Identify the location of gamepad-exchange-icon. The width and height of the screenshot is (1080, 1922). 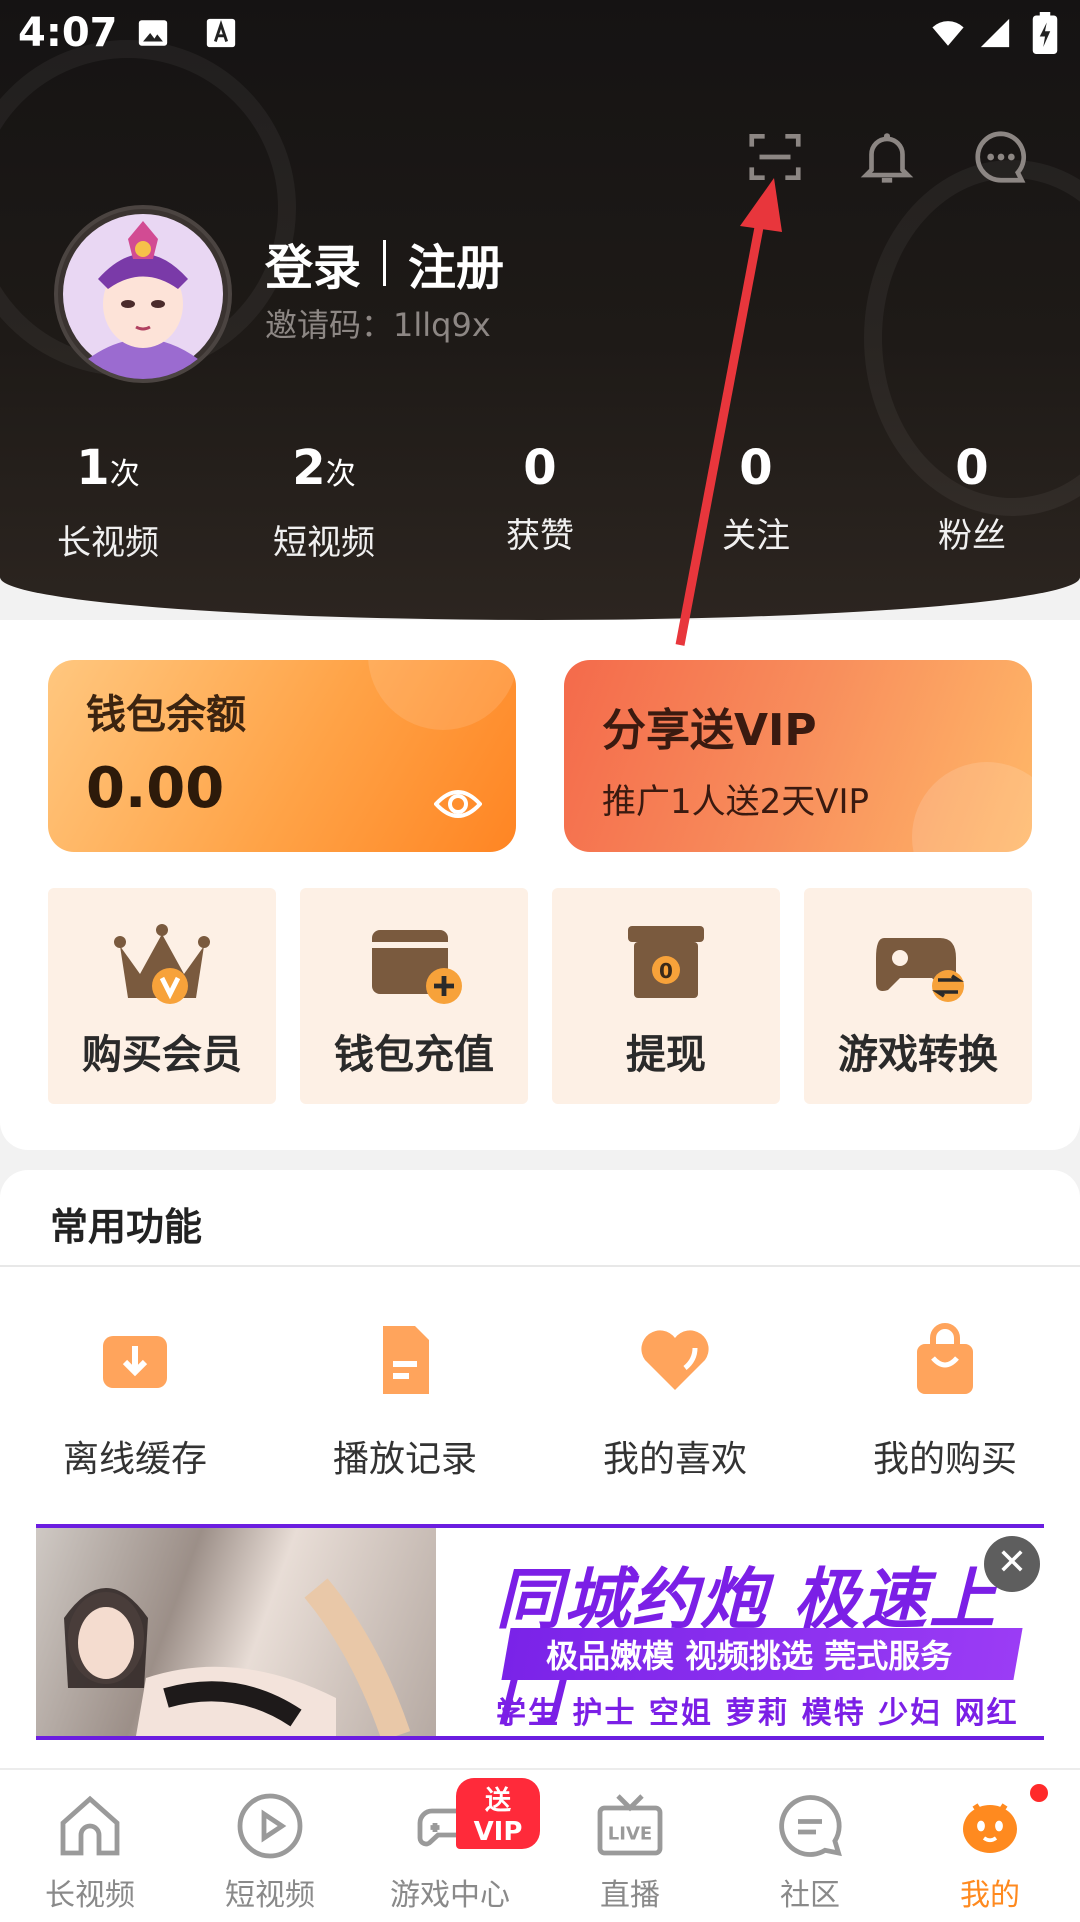
(920, 970).